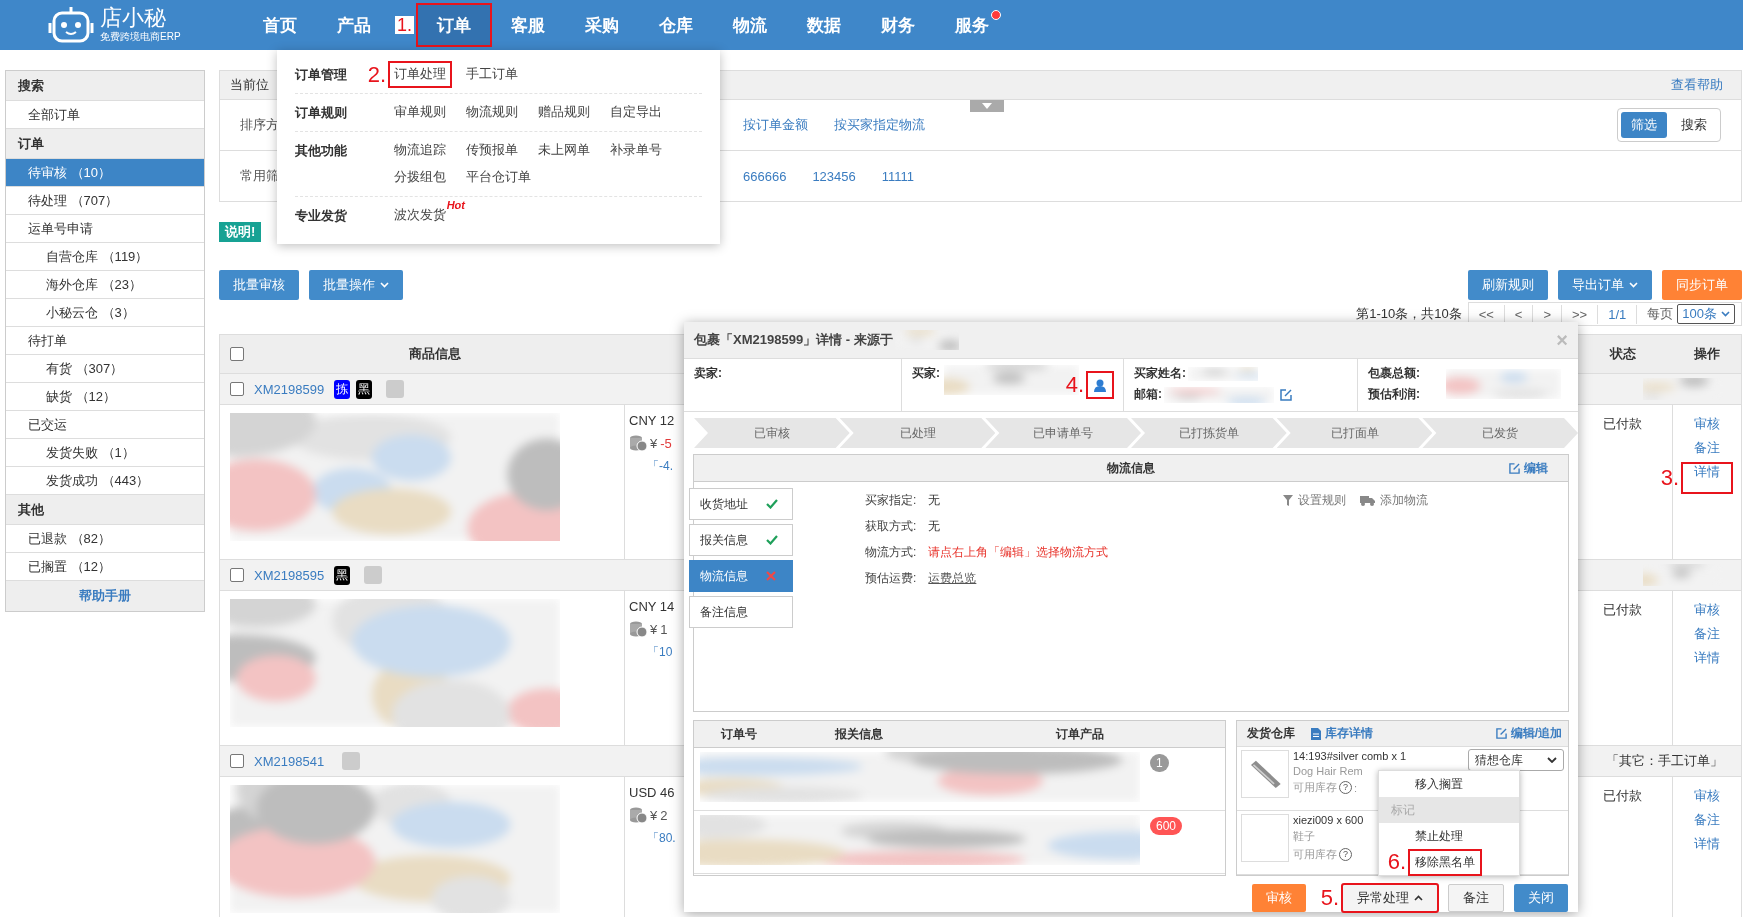 The image size is (1743, 917). I want to click on shipping-fee-link: 运费总览, so click(952, 578).